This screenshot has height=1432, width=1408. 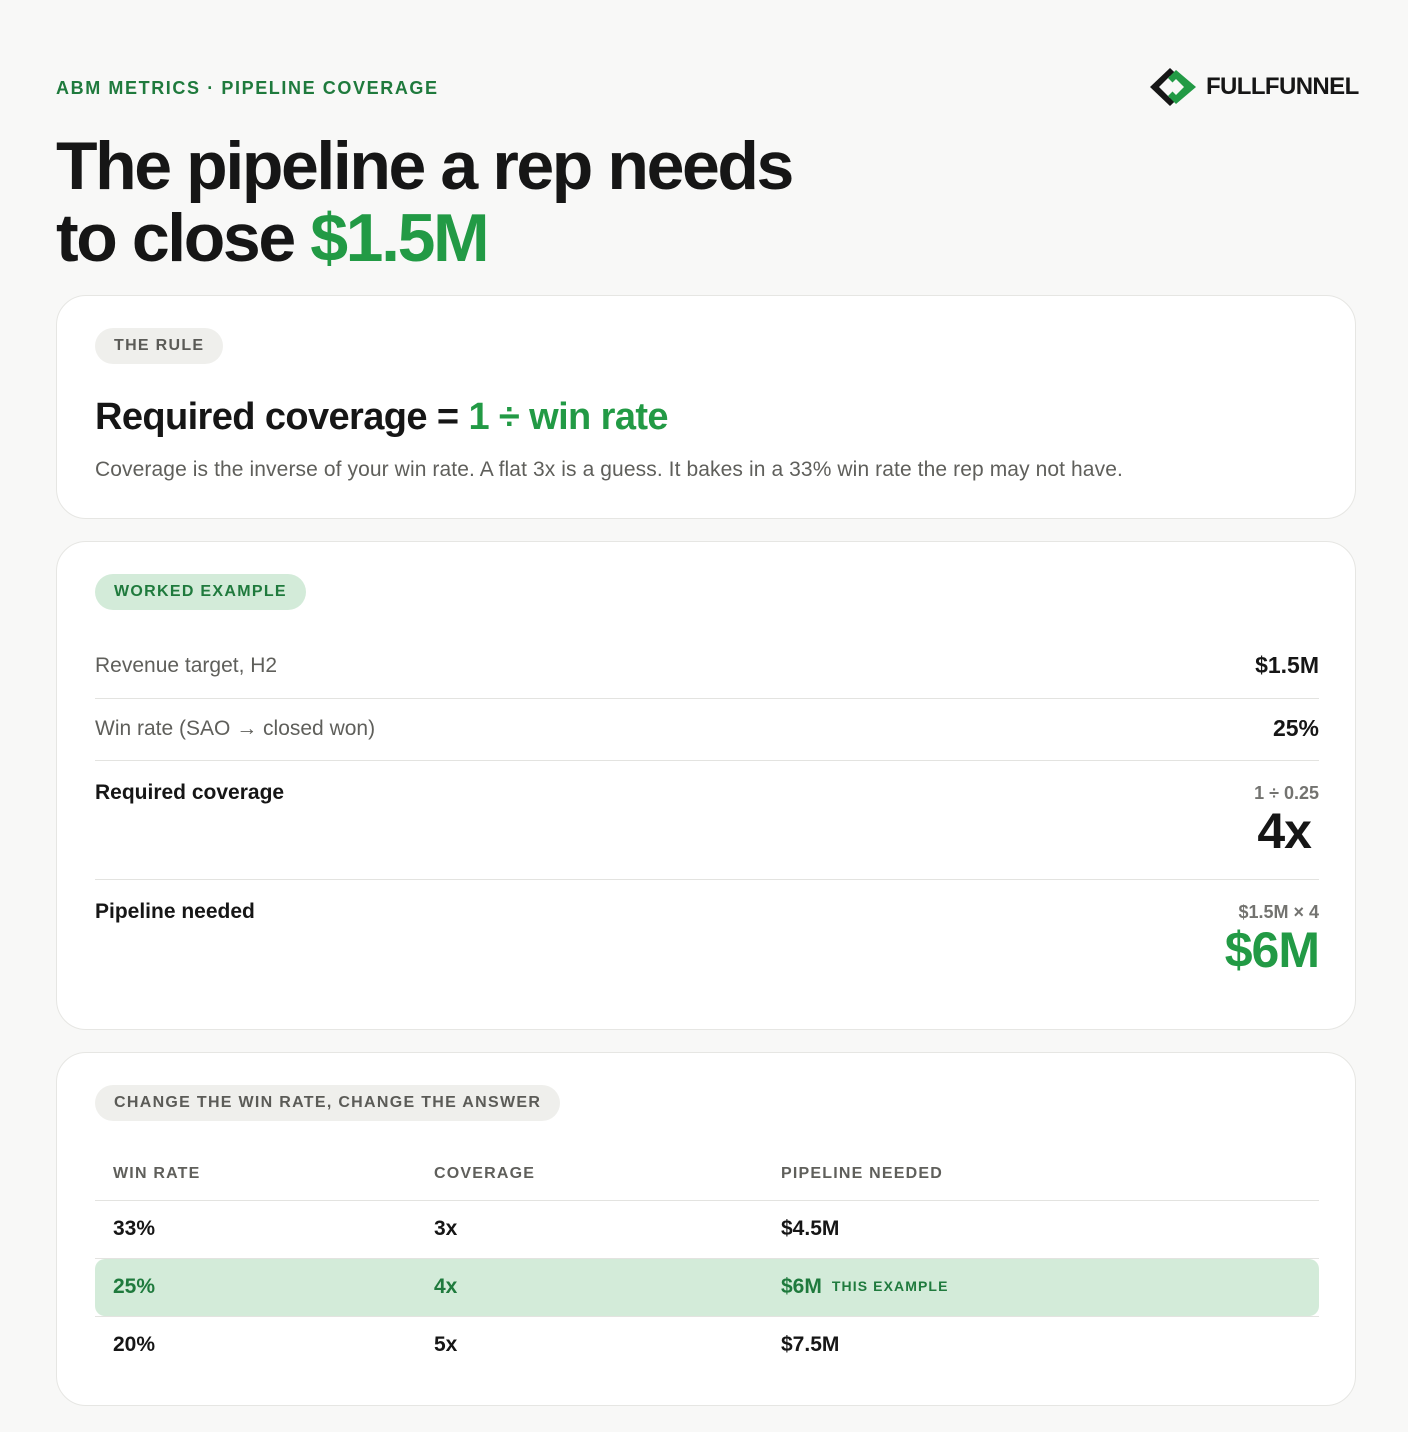 I want to click on example-row-value: 4x, so click(x=1284, y=831).